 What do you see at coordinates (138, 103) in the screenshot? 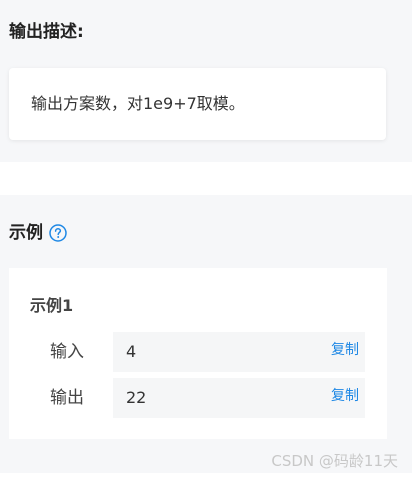
I see `output-description-text: 输出方案数，对1e9+7取模。` at bounding box center [138, 103].